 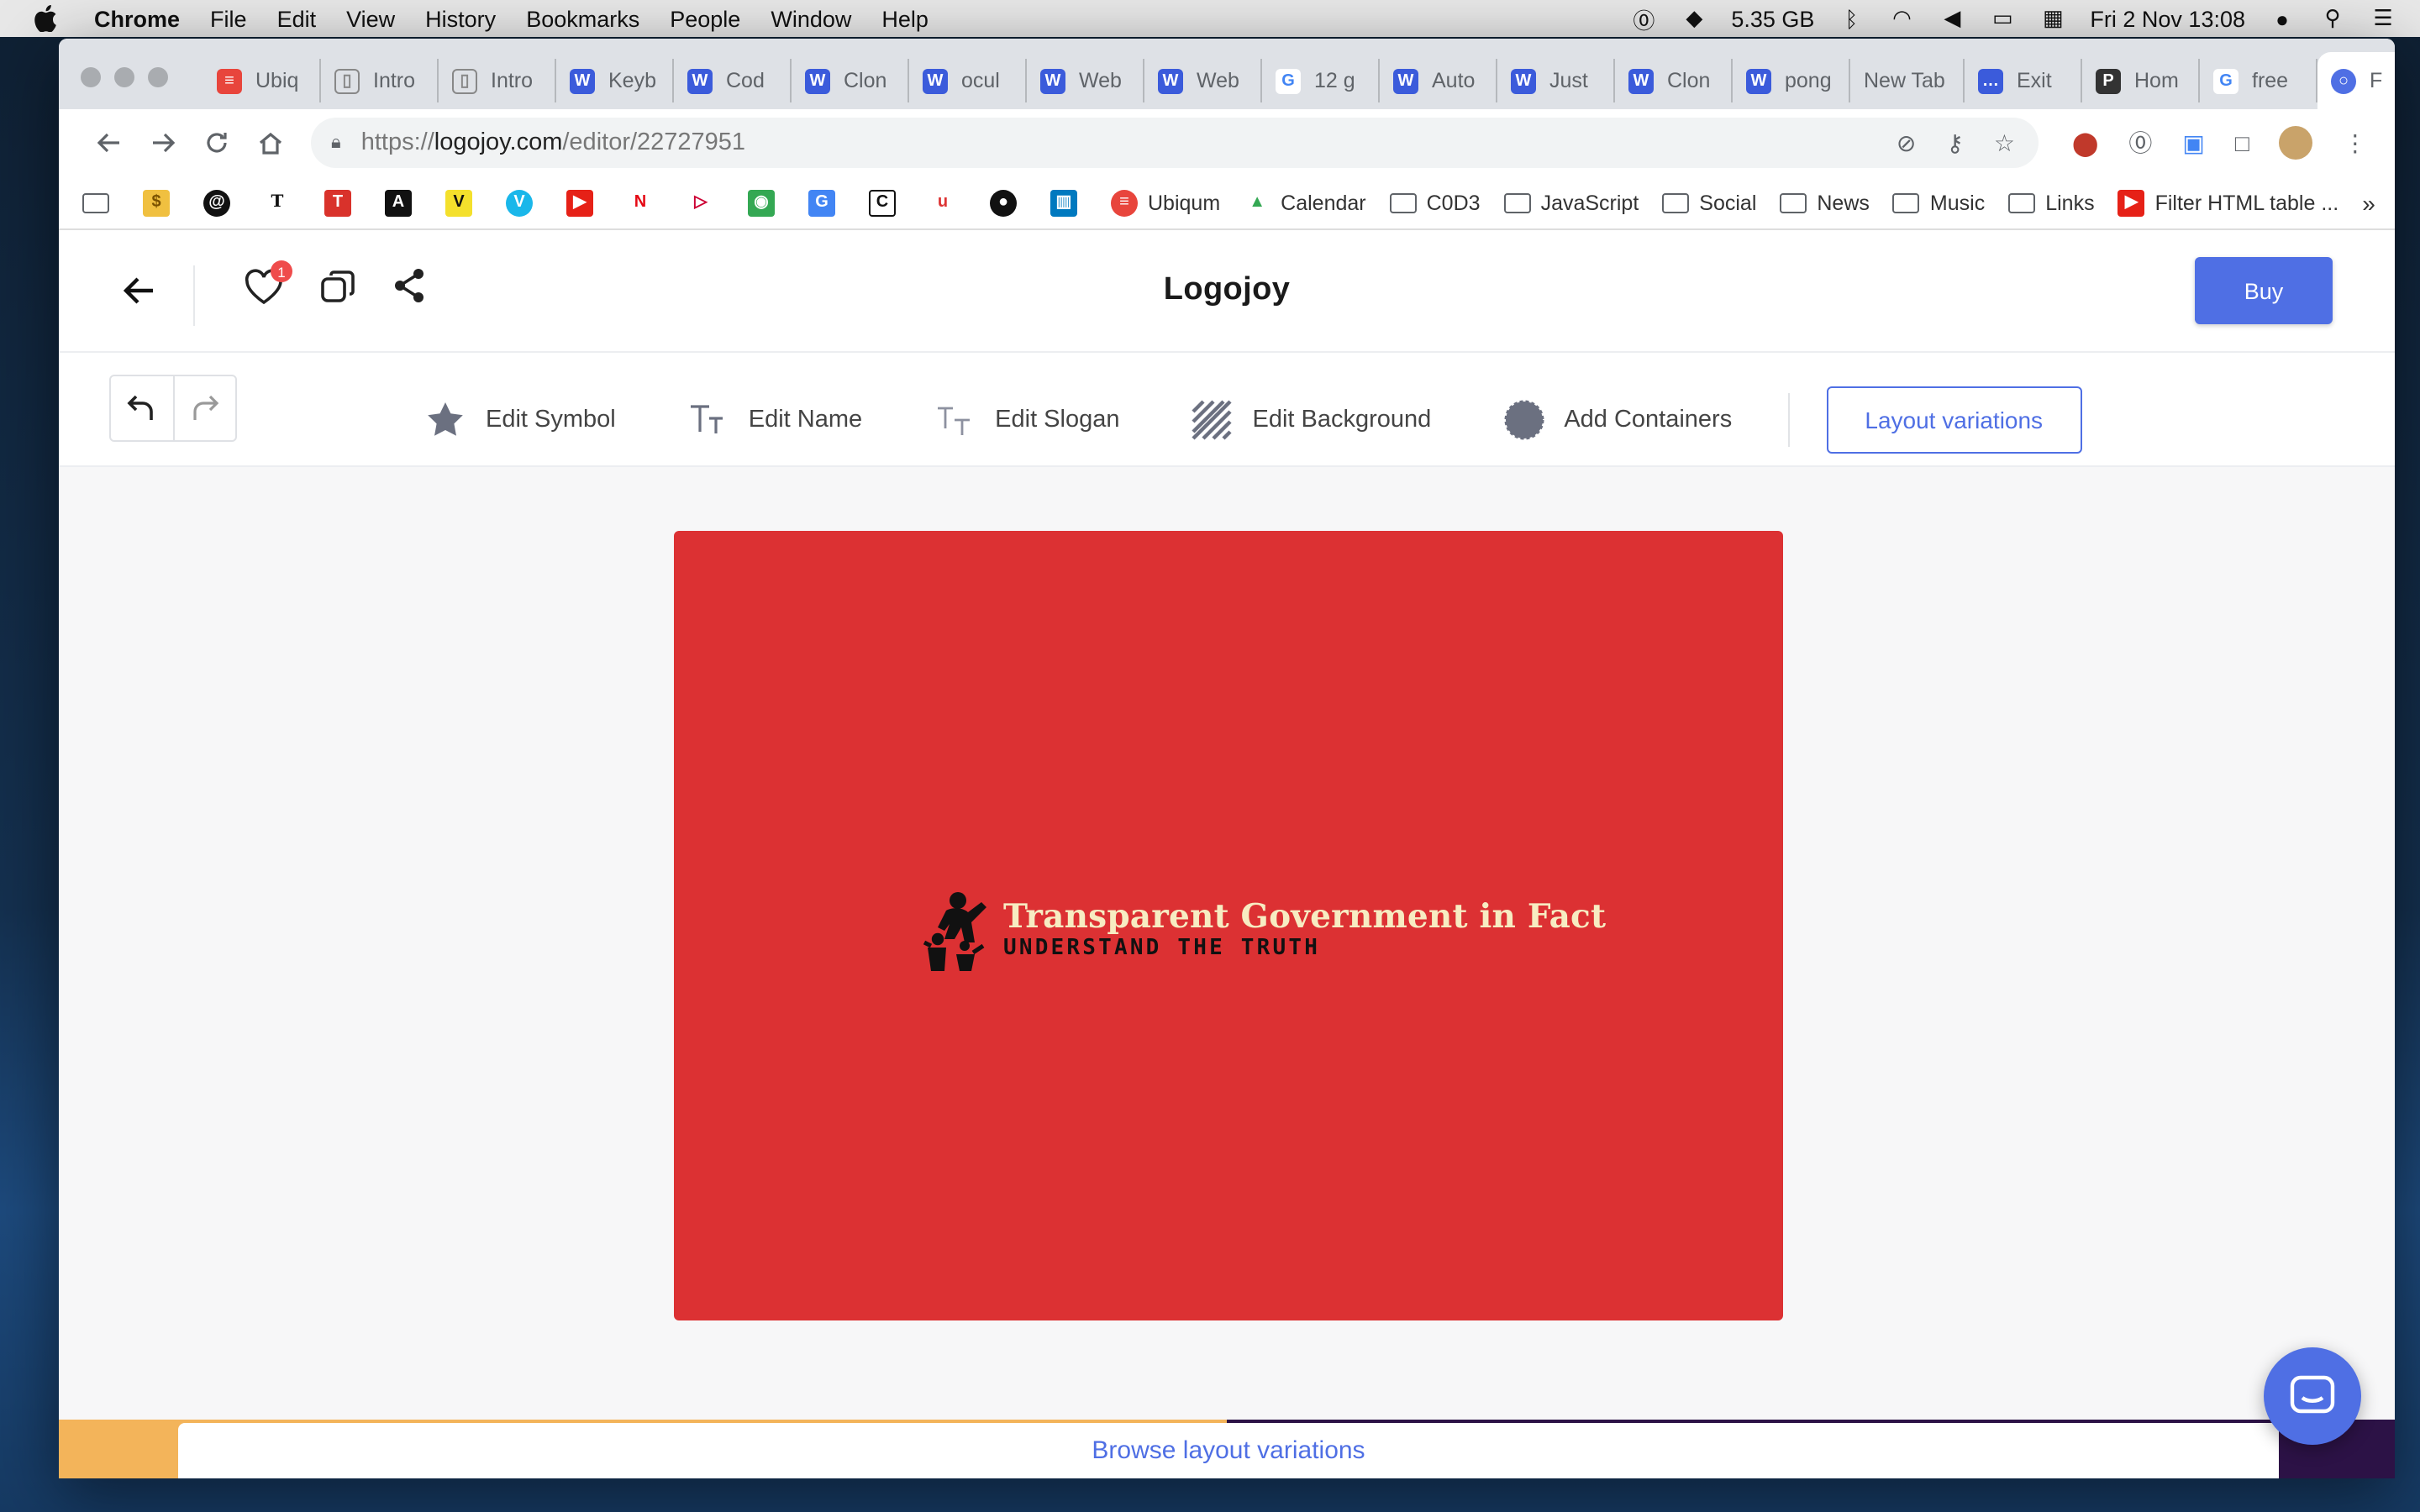 I want to click on bookmark-moneybag-icon: $, so click(x=161, y=202).